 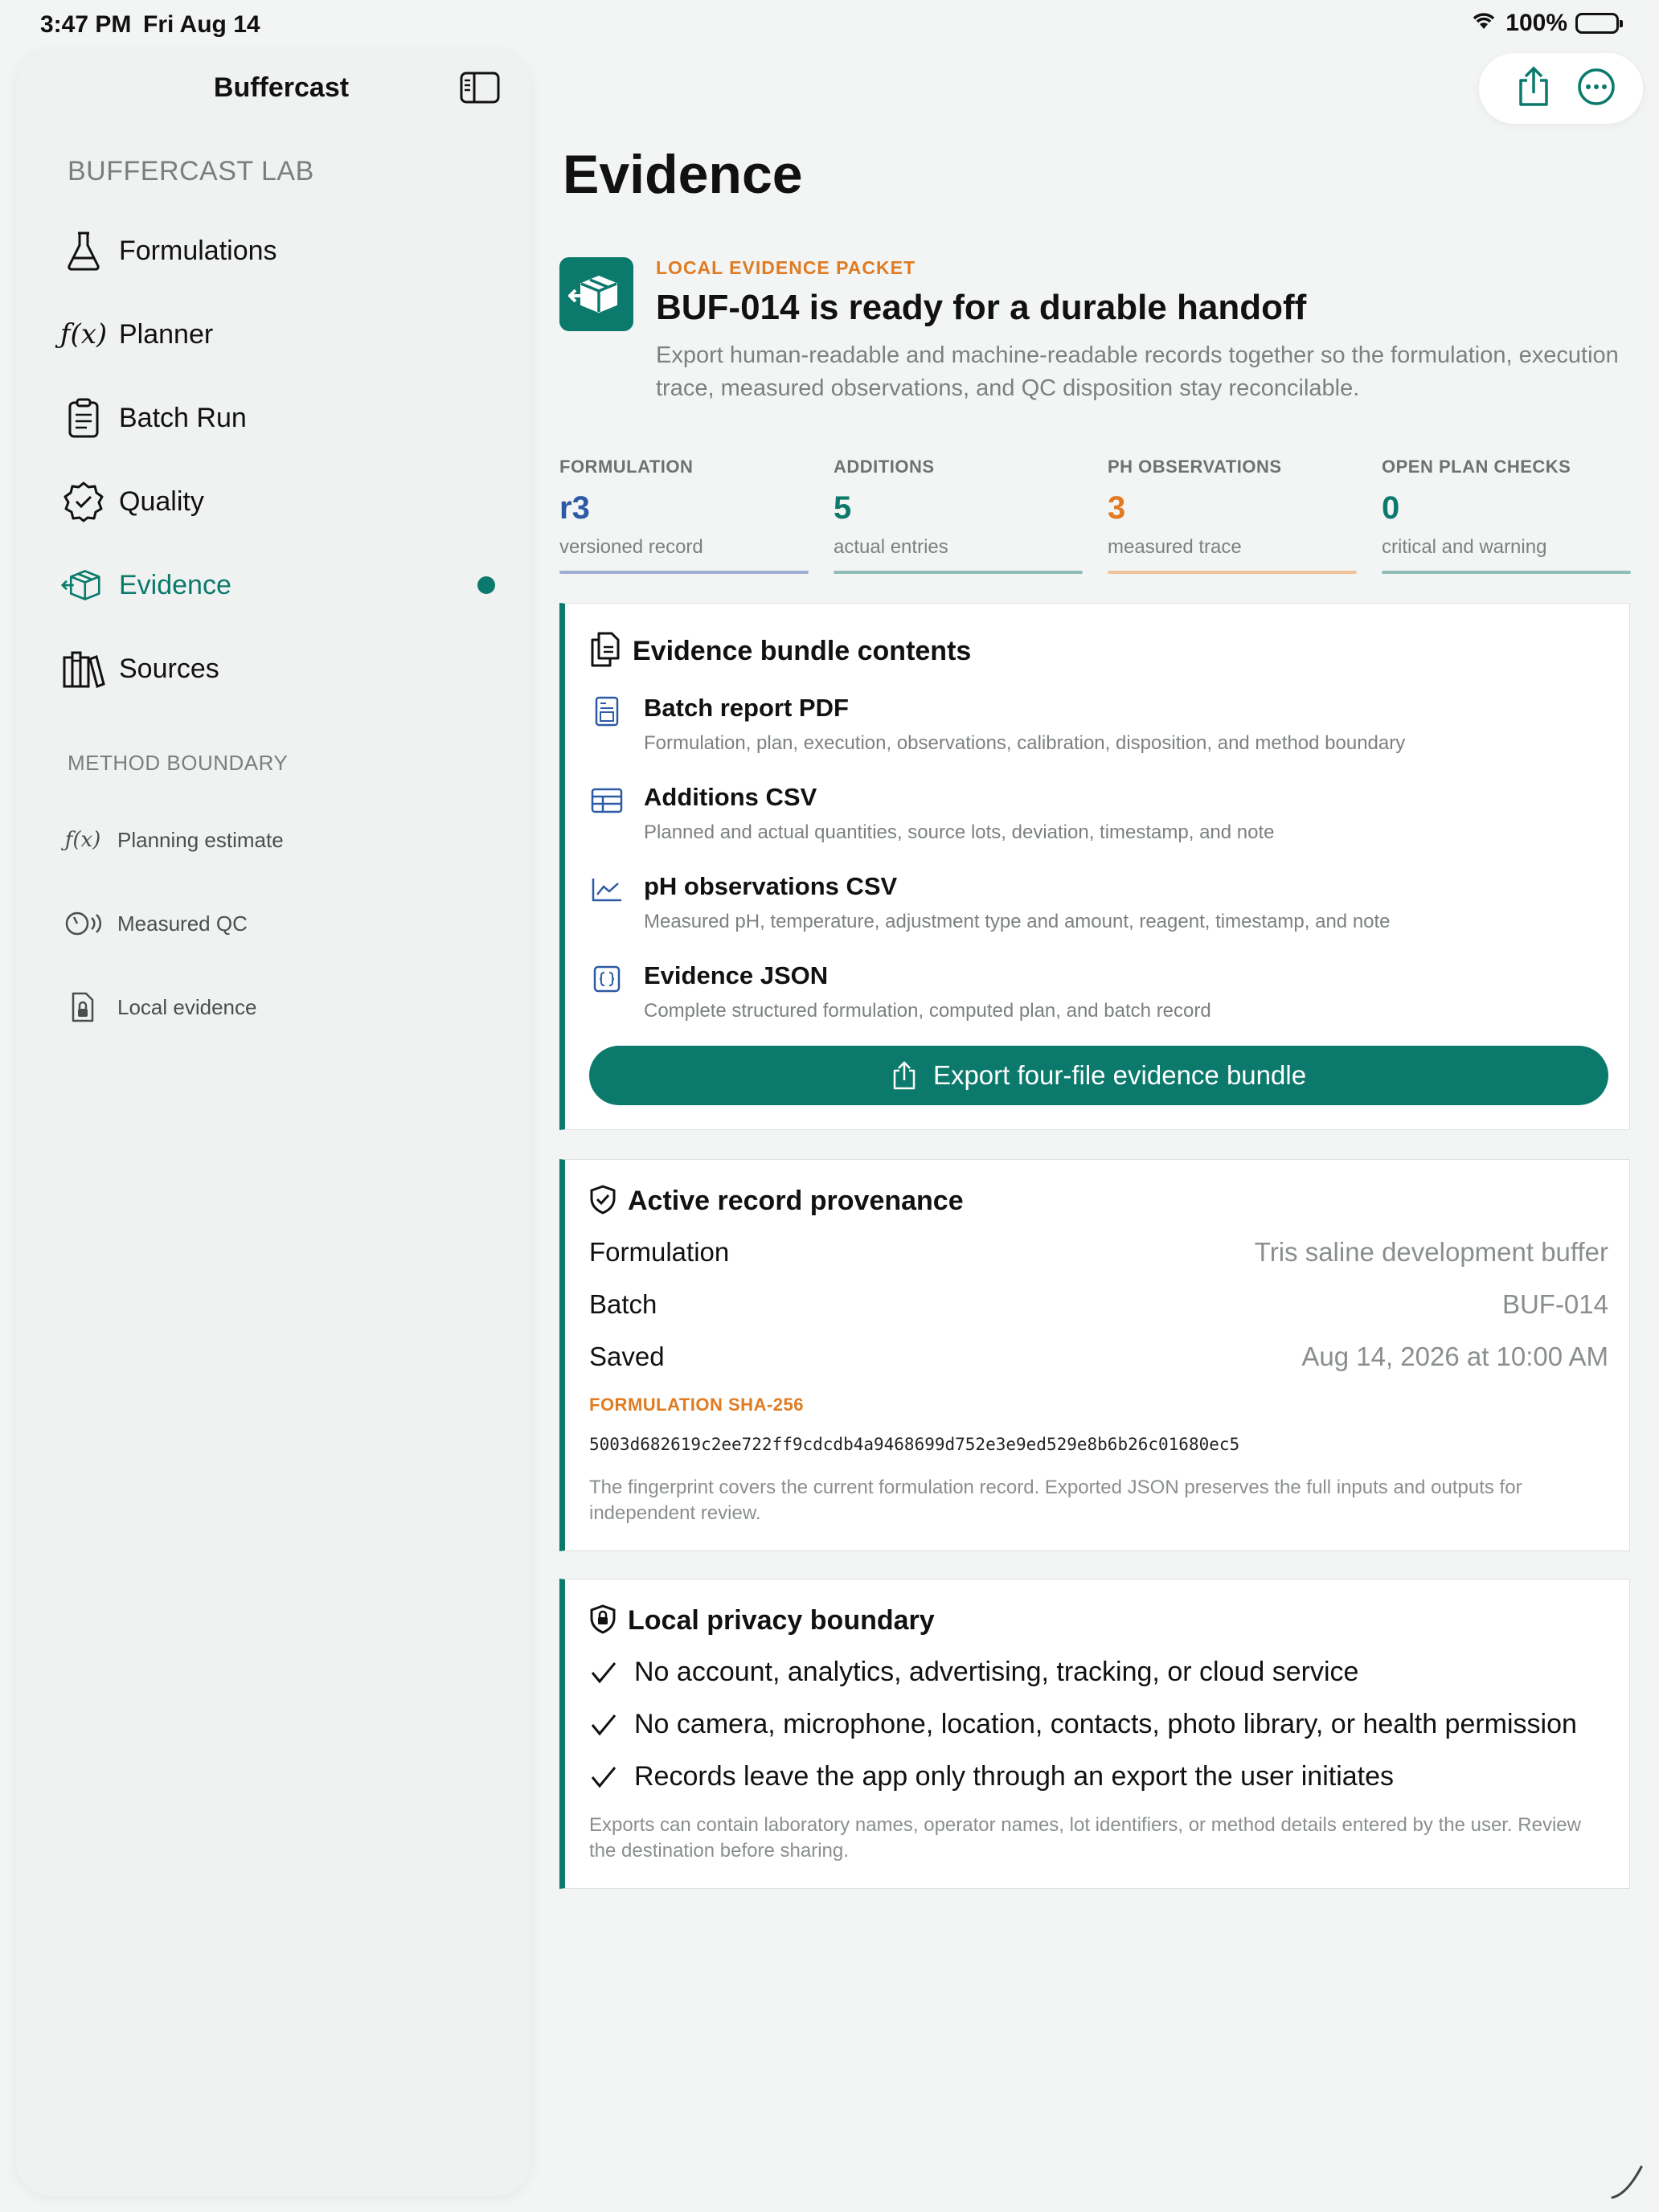 What do you see at coordinates (201, 24) in the screenshot?
I see `status-date: Fri Aug 14` at bounding box center [201, 24].